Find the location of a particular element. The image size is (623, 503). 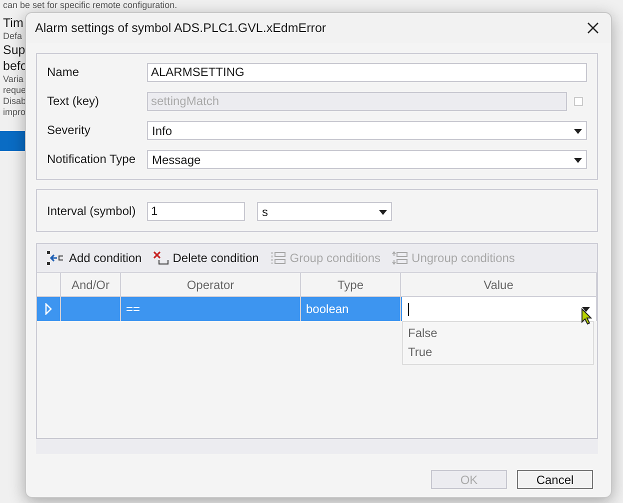

background-text: Disab is located at coordinates (14, 101).